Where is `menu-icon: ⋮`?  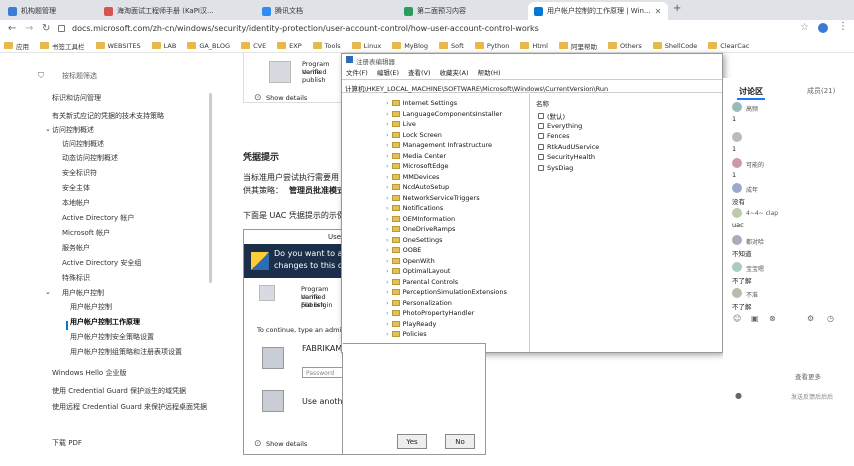 menu-icon: ⋮ is located at coordinates (843, 26).